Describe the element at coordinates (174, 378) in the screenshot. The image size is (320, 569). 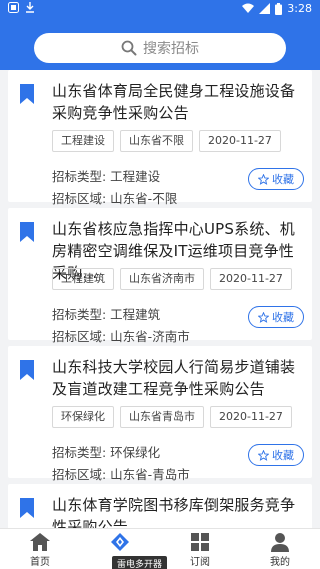
I see `item-title: 山东科技大学校园人行简易步道铺装及盲道改建工程竞争性采购公告` at that location.